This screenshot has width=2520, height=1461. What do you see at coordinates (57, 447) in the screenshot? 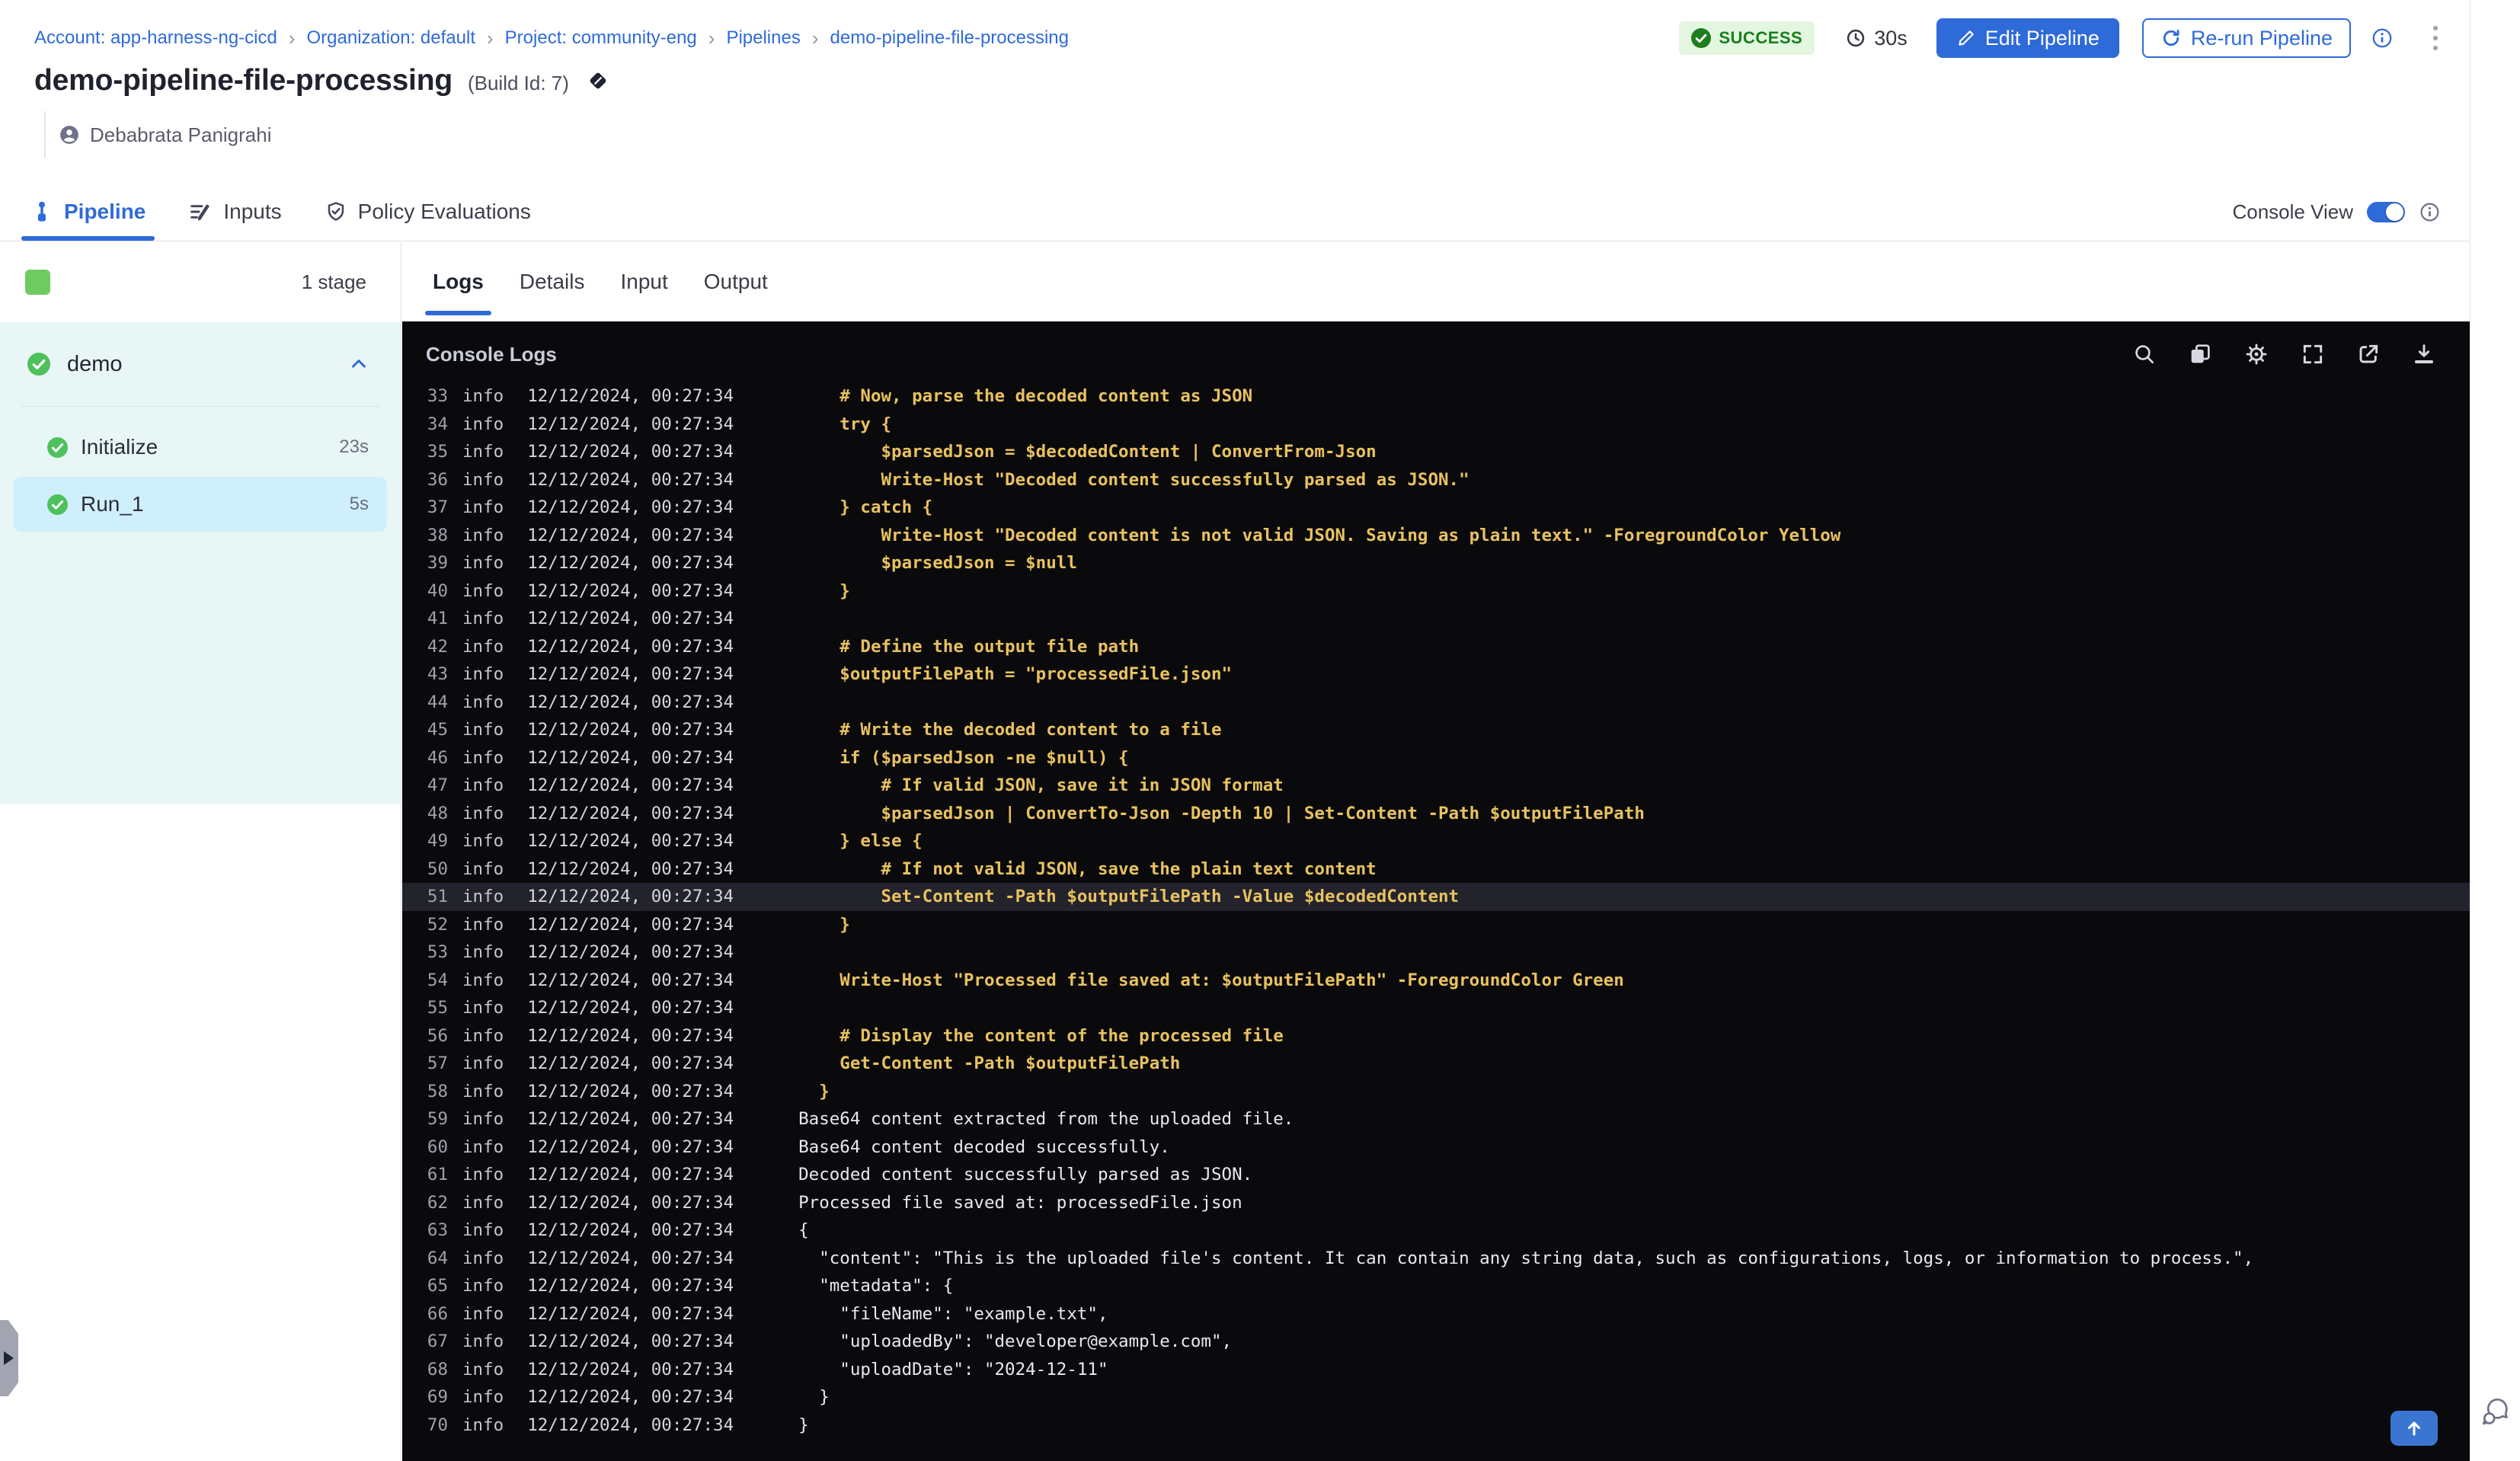
I see `step-success-check-icon` at bounding box center [57, 447].